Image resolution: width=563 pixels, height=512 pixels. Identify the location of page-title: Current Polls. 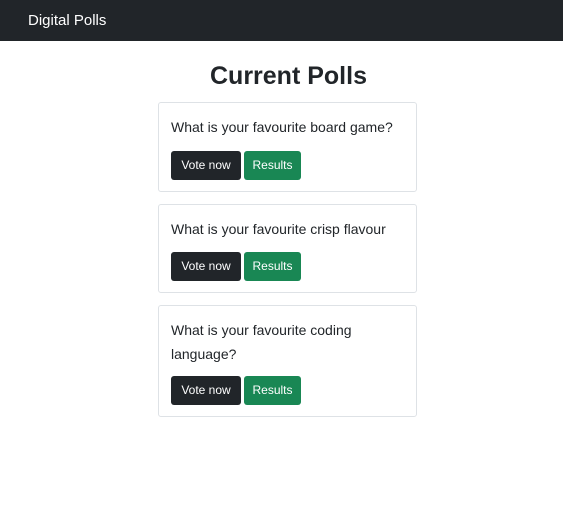
(288, 76).